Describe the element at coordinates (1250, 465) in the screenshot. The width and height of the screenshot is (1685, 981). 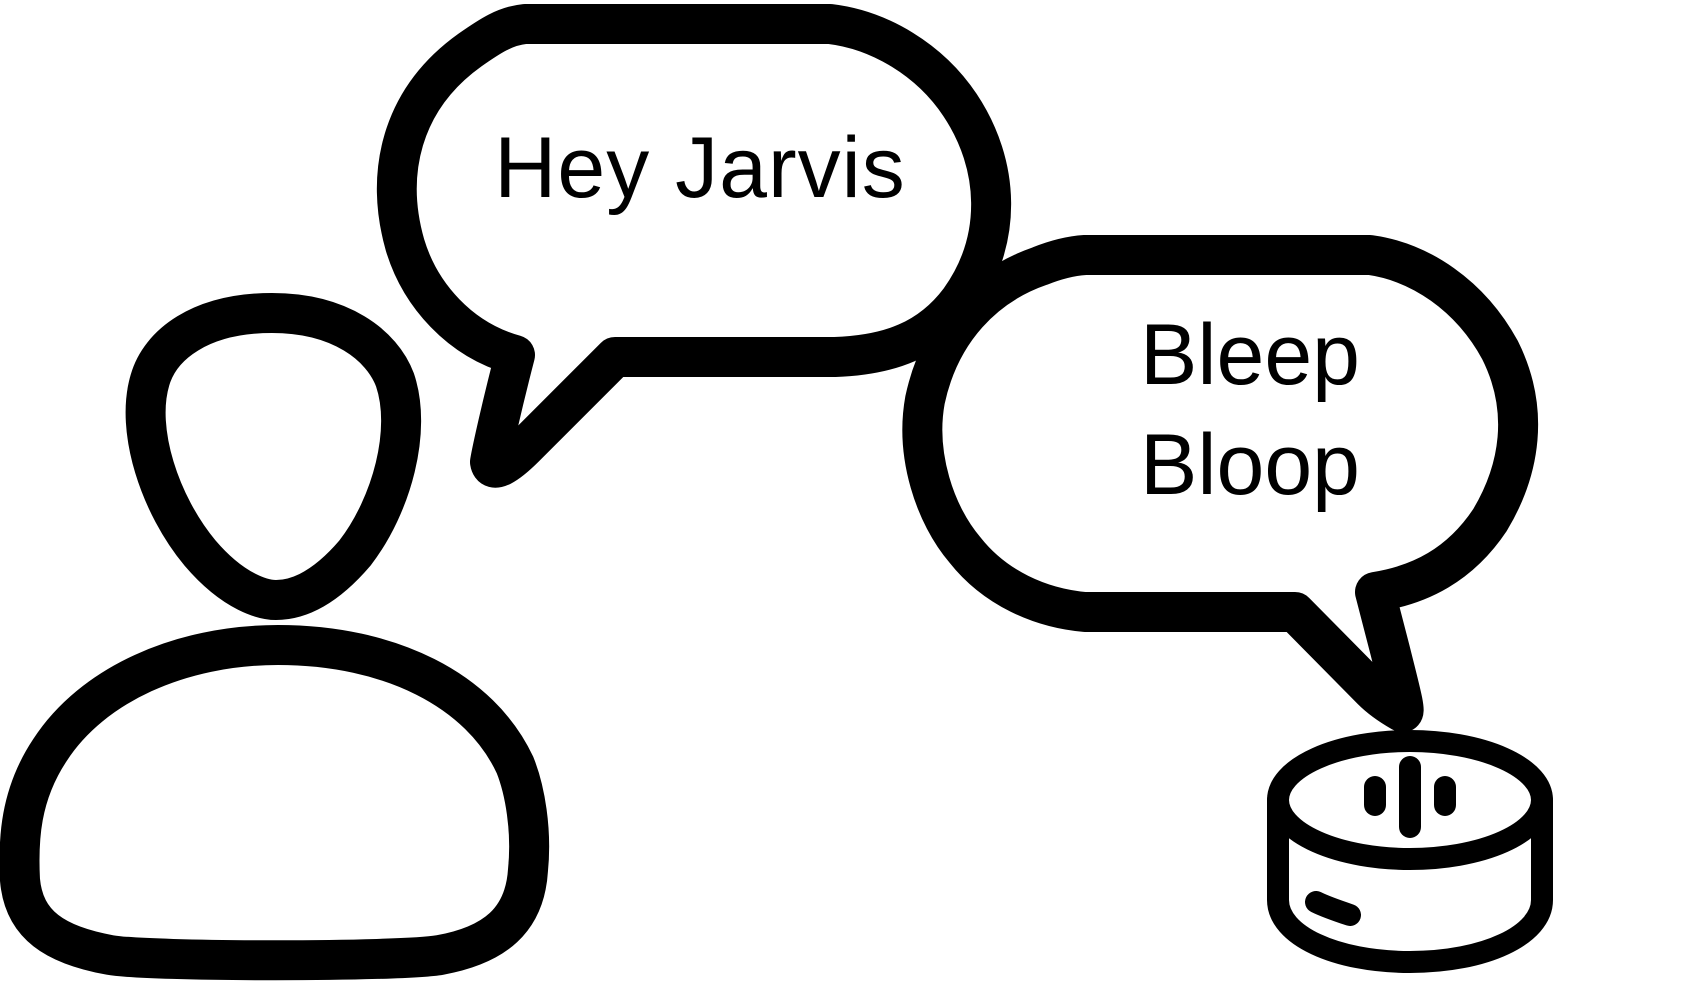
I see `speaker-utterance-line-2: Bloop` at that location.